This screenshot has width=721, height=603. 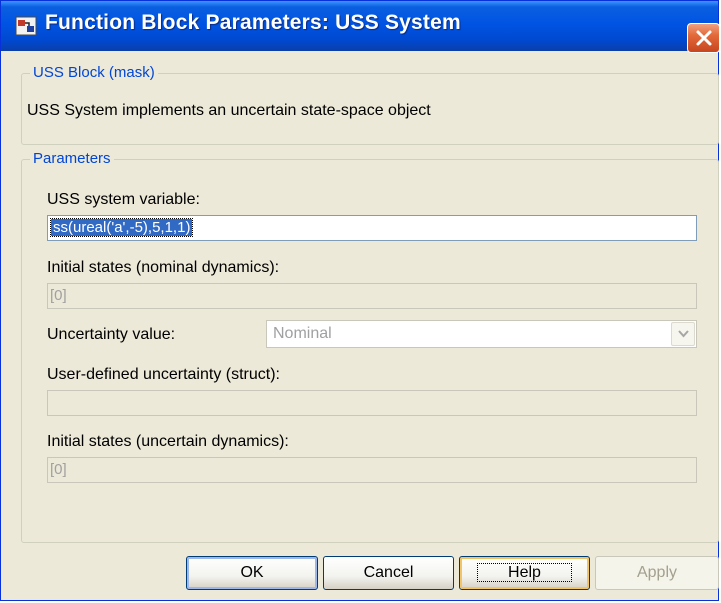 What do you see at coordinates (253, 22) in the screenshot?
I see `window-title: Function Block Parameters: USS System` at bounding box center [253, 22].